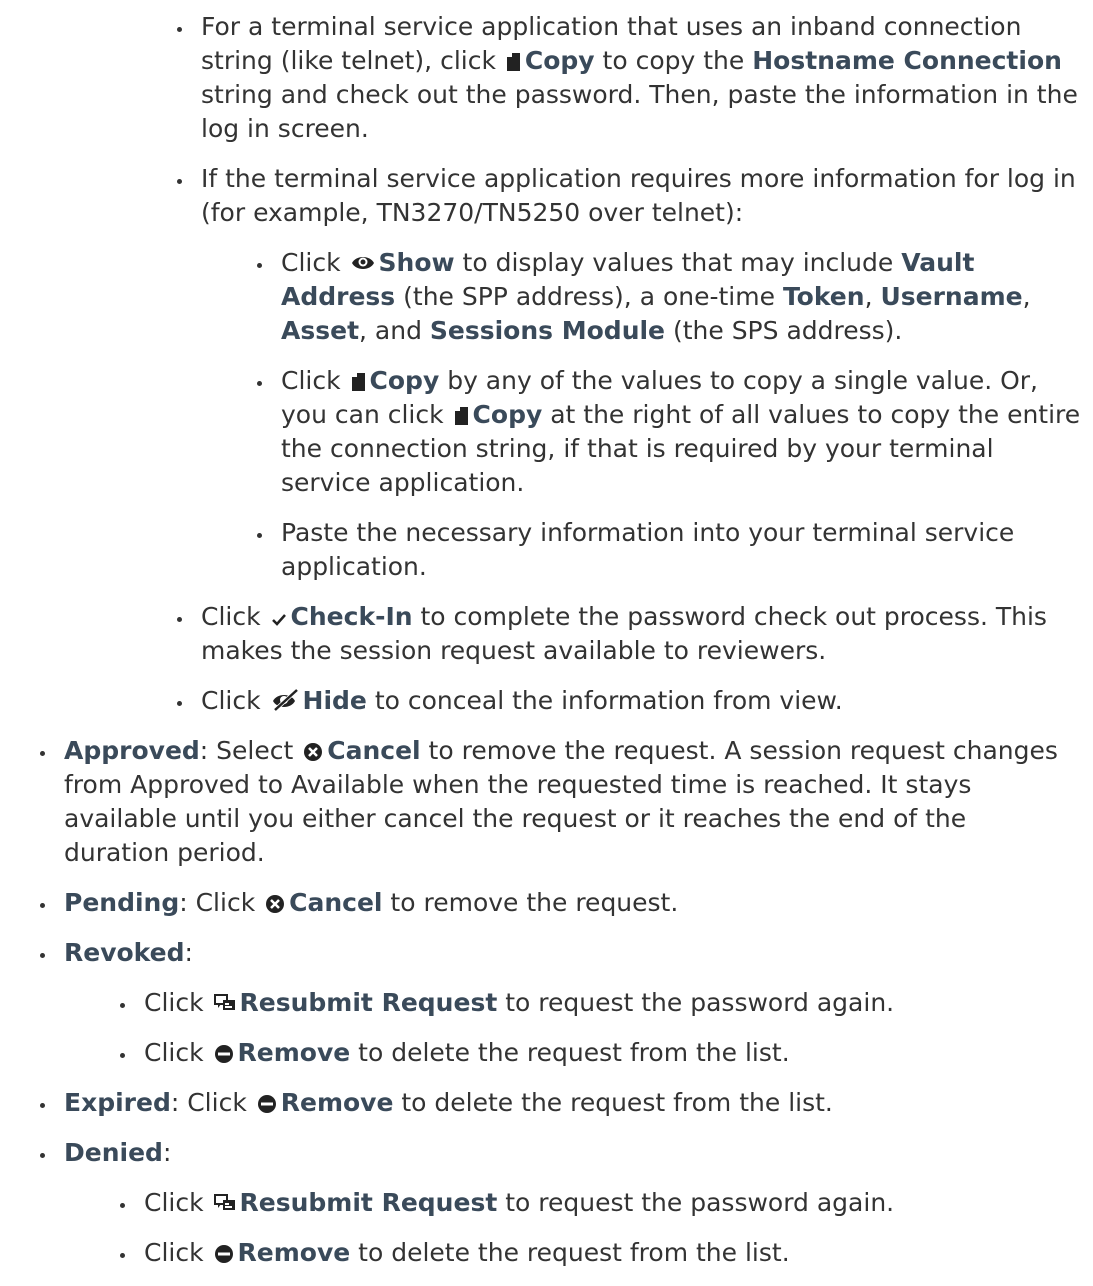 Image resolution: width=1093 pixels, height=1286 pixels. Describe the element at coordinates (113, 1152) in the screenshot. I see `status-label: Denied` at that location.